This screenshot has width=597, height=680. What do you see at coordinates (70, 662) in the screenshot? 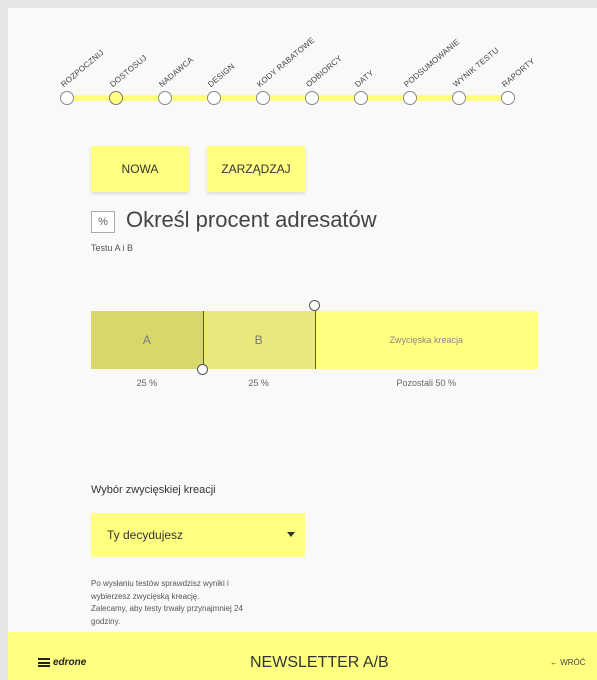
I see `brand-name: edrone` at bounding box center [70, 662].